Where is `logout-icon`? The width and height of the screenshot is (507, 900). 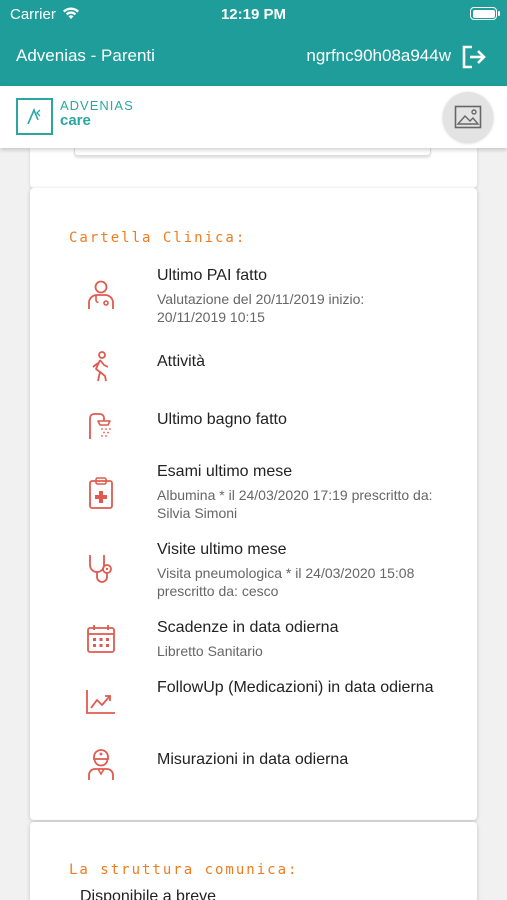
logout-icon is located at coordinates (474, 57).